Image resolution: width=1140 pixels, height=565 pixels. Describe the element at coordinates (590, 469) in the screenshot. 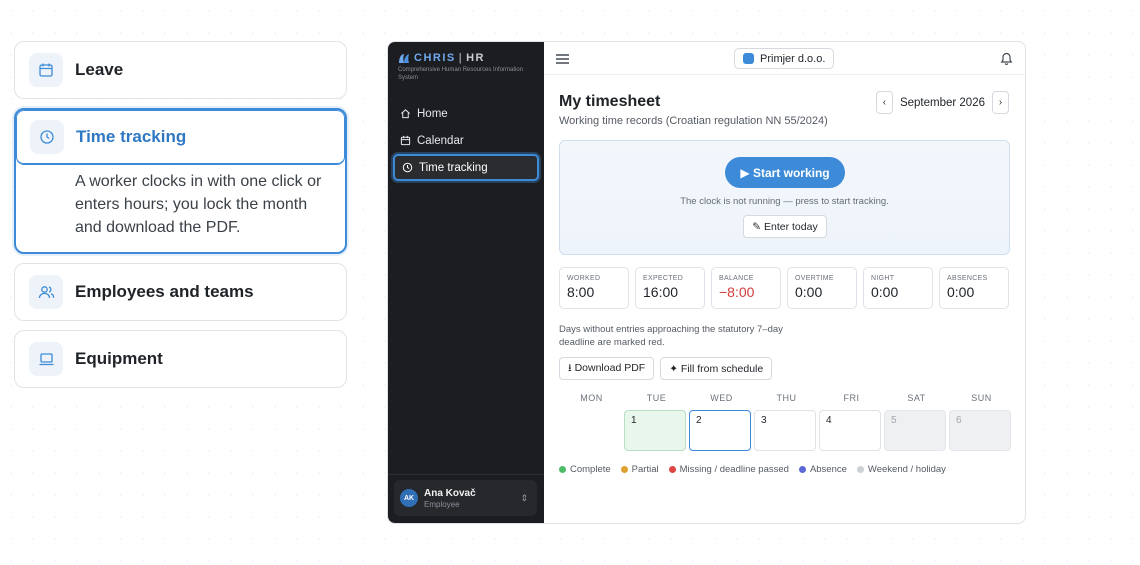

I see `legend-label: Complete` at that location.